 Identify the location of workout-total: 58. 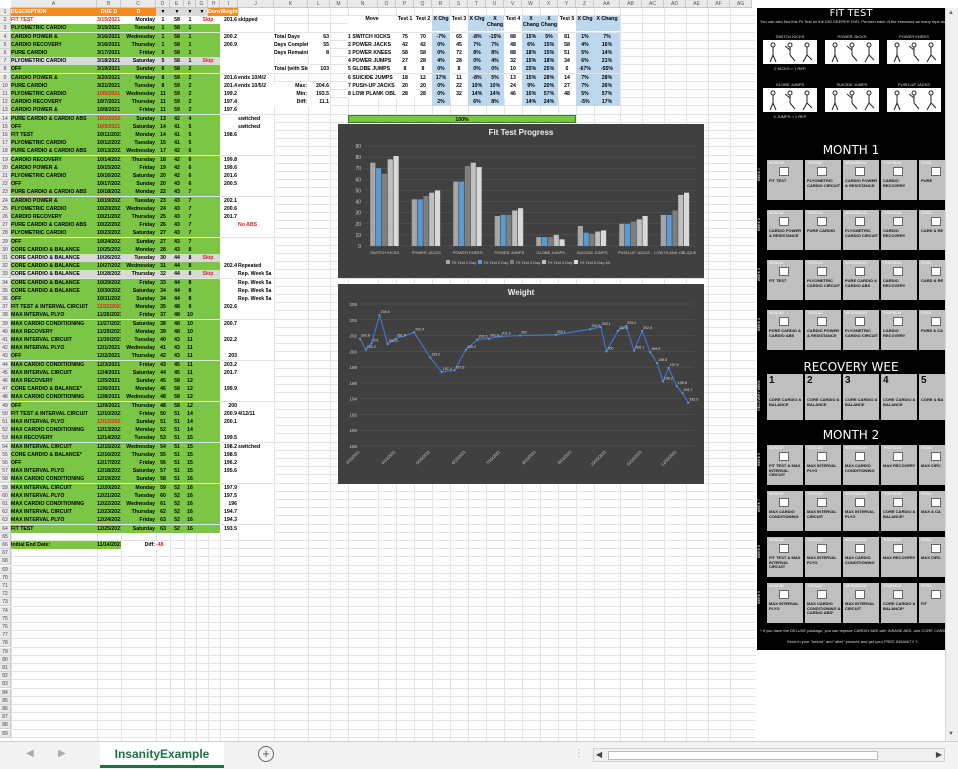
(177, 28).